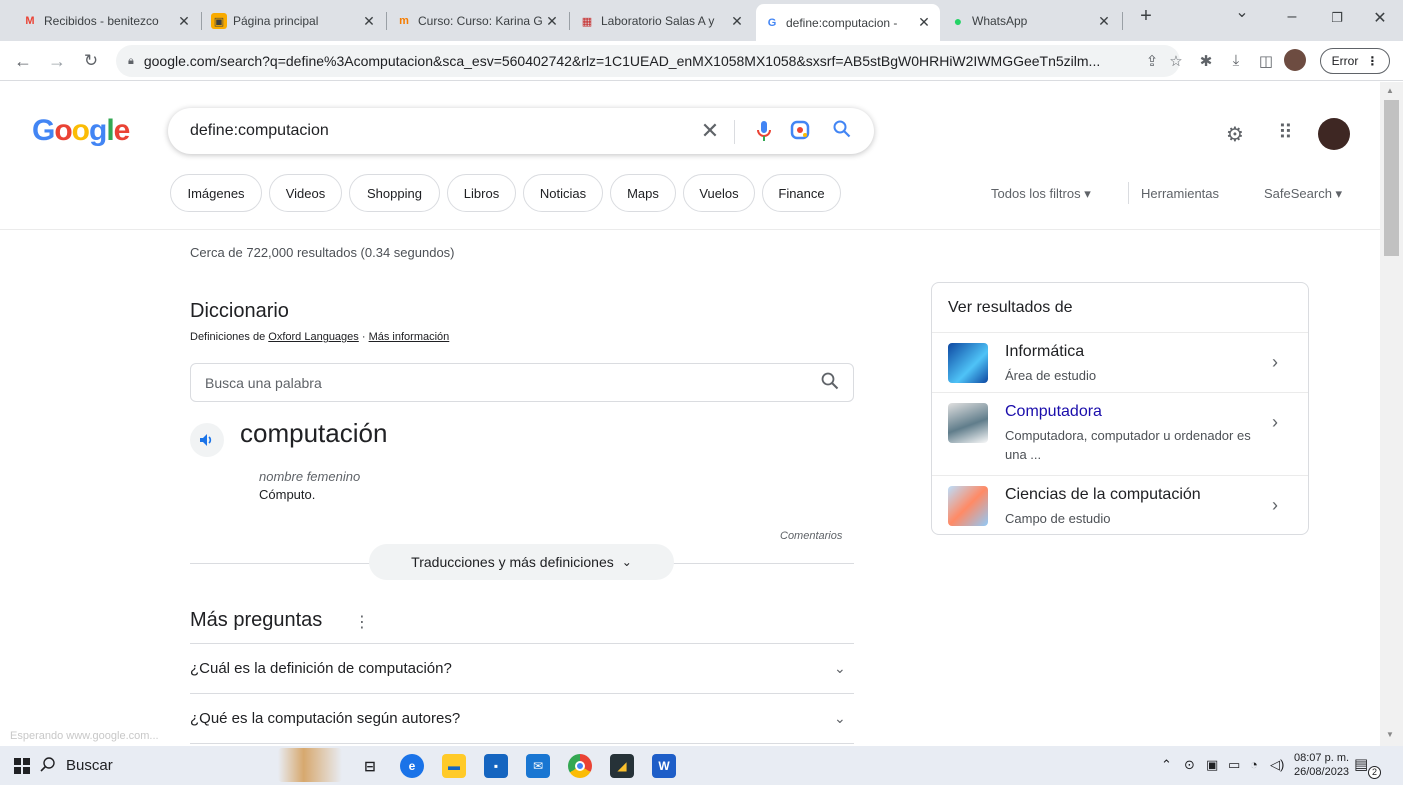 This screenshot has height=785, width=1403. I want to click on minimize-button: –, so click(1292, 17).